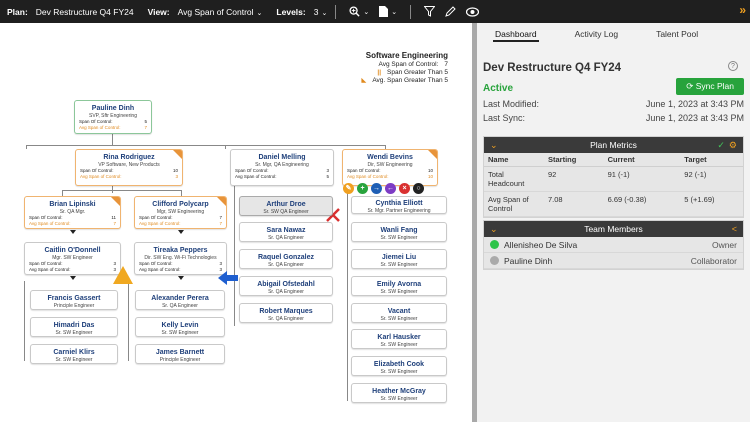 This screenshot has width=750, height=422. I want to click on move-right-icon: →, so click(376, 188).